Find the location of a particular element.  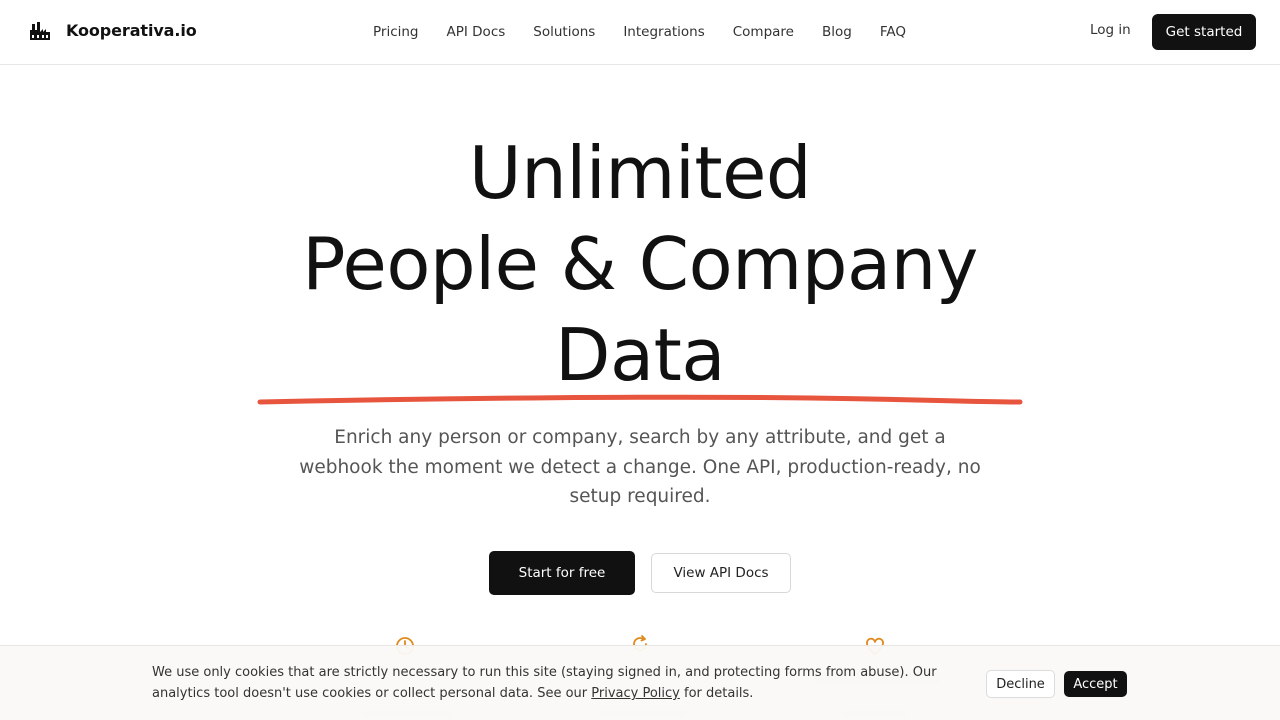

nav-item-integrations: Integrations is located at coordinates (663, 32).